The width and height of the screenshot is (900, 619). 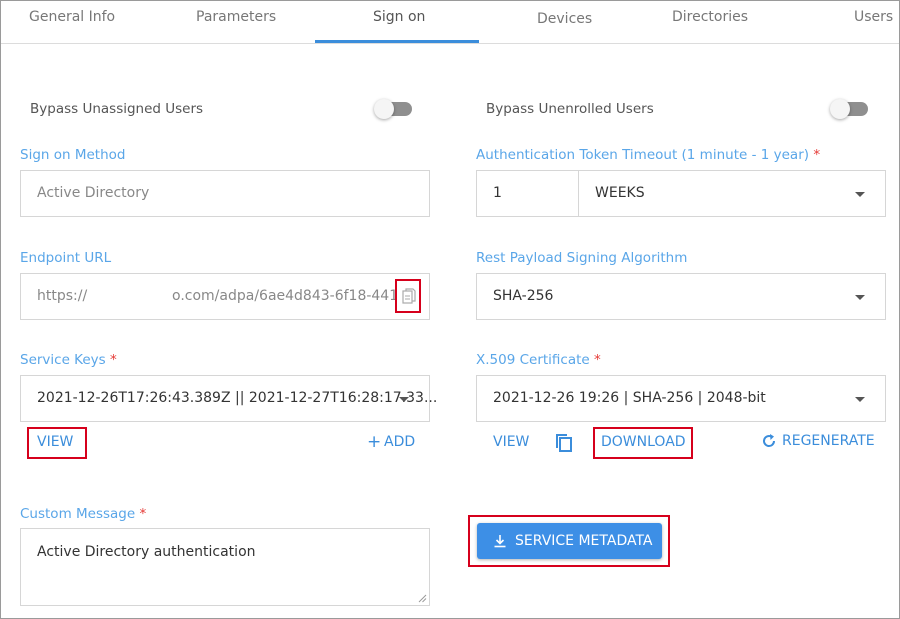 What do you see at coordinates (93, 193) in the screenshot?
I see `sign-on-method-value: Active Directory` at bounding box center [93, 193].